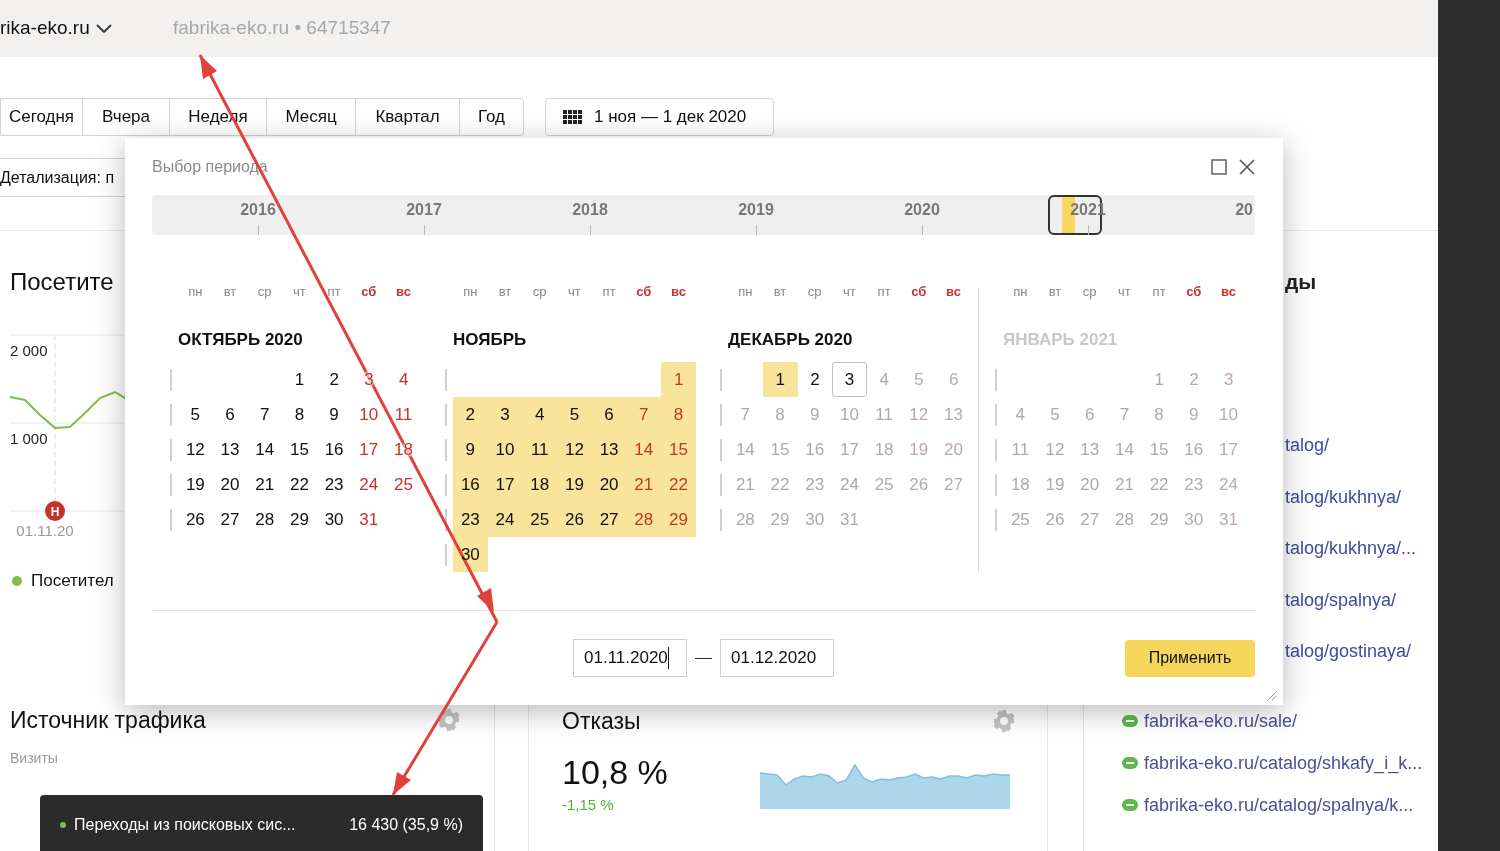  Describe the element at coordinates (540, 484) in the screenshot. I see `calendar-day: 18` at that location.